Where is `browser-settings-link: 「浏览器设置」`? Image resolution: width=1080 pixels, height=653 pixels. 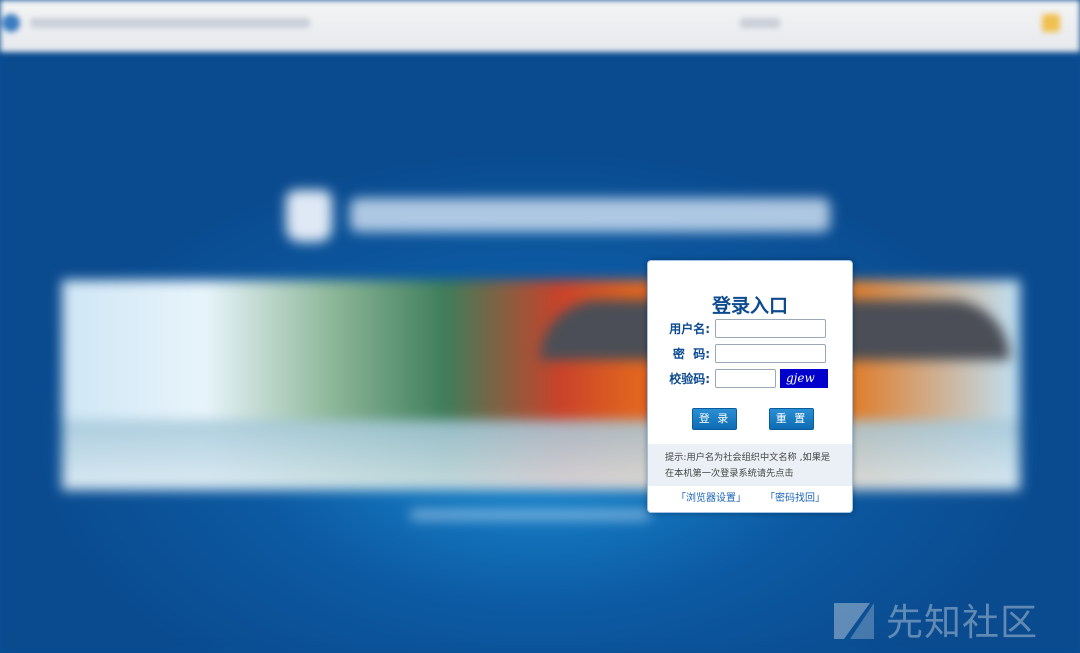
browser-settings-link: 「浏览器设置」 is located at coordinates (711, 499).